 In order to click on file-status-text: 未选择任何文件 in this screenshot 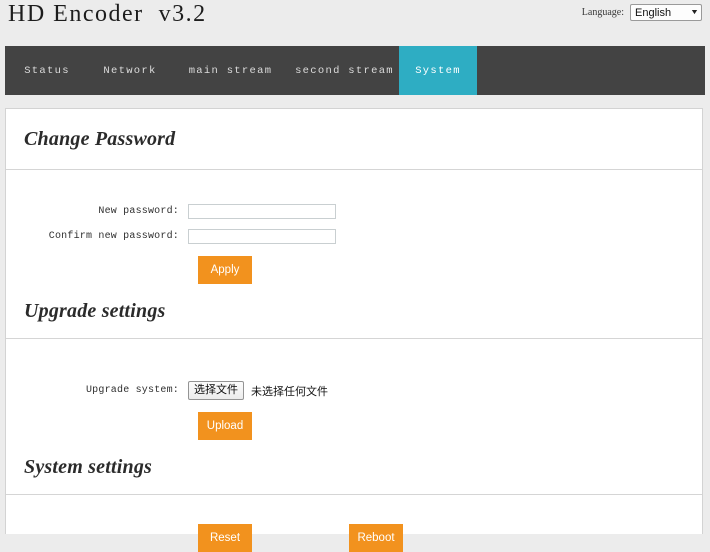, I will do `click(289, 391)`.